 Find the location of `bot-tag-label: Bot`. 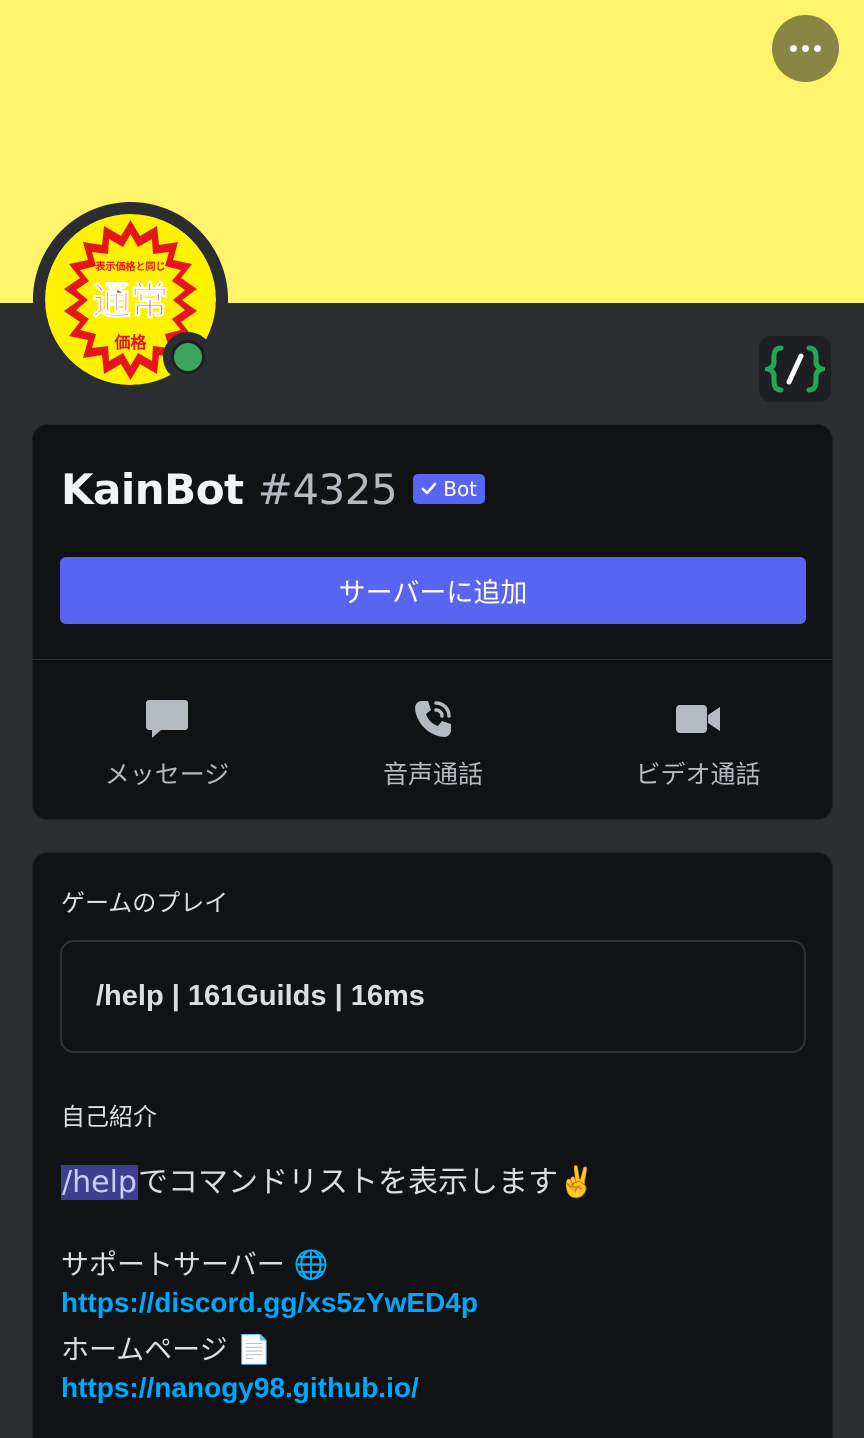

bot-tag-label: Bot is located at coordinates (460, 489).